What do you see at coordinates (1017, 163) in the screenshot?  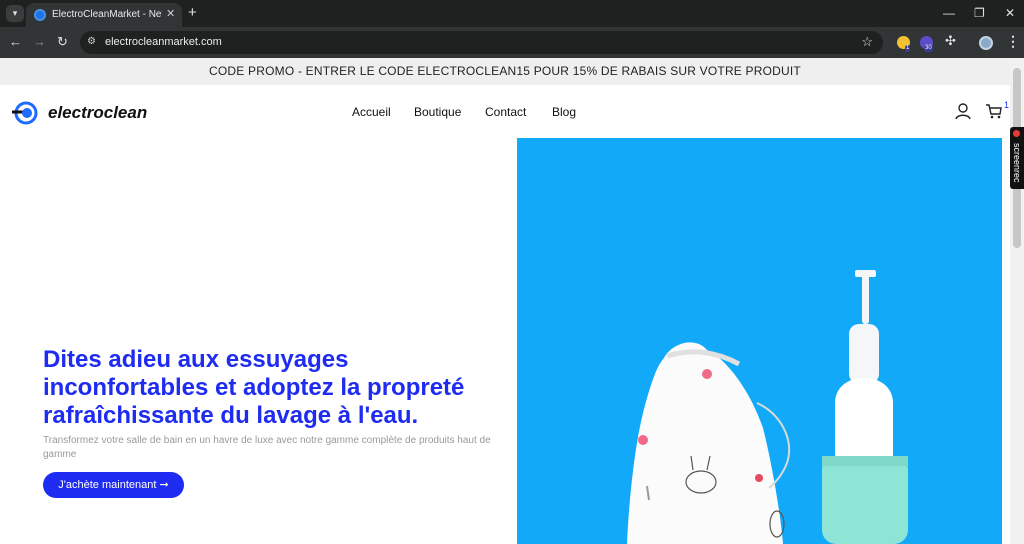 I see `screenrec-label: screenrec` at bounding box center [1017, 163].